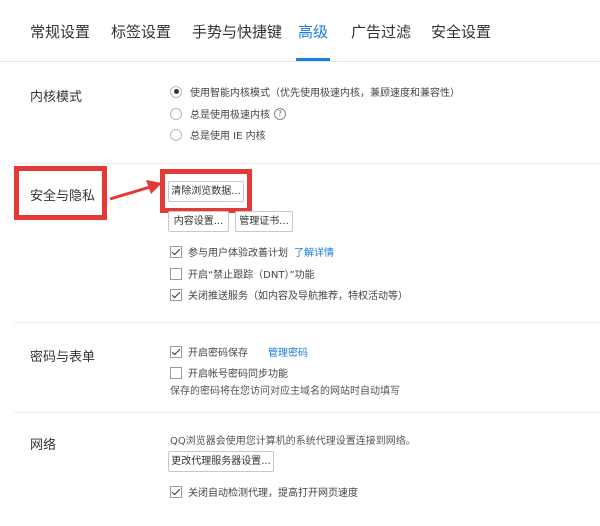 The height and width of the screenshot is (526, 600). I want to click on check-dnt: 开启“禁止跟踪（DNT）”功能, so click(242, 273).